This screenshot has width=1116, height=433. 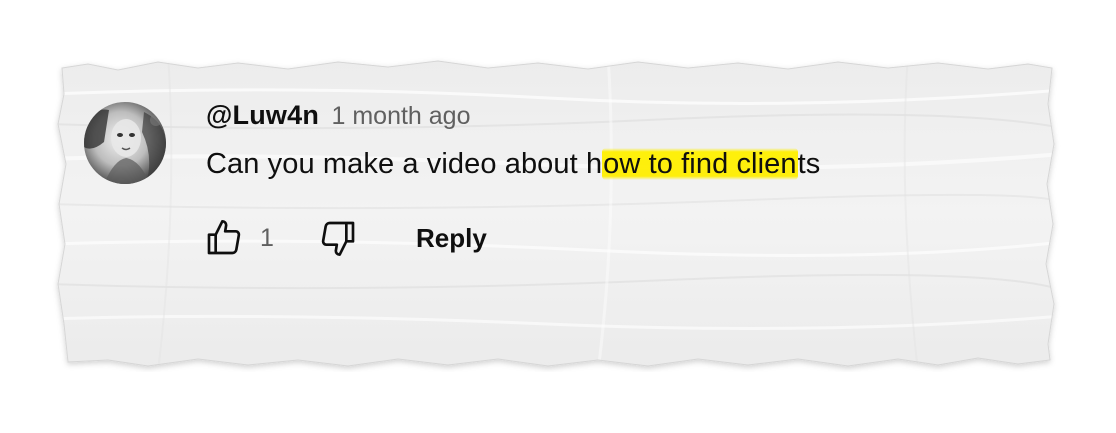 I want to click on comment-meta: @Luw4n 1 month ago, so click(x=338, y=115).